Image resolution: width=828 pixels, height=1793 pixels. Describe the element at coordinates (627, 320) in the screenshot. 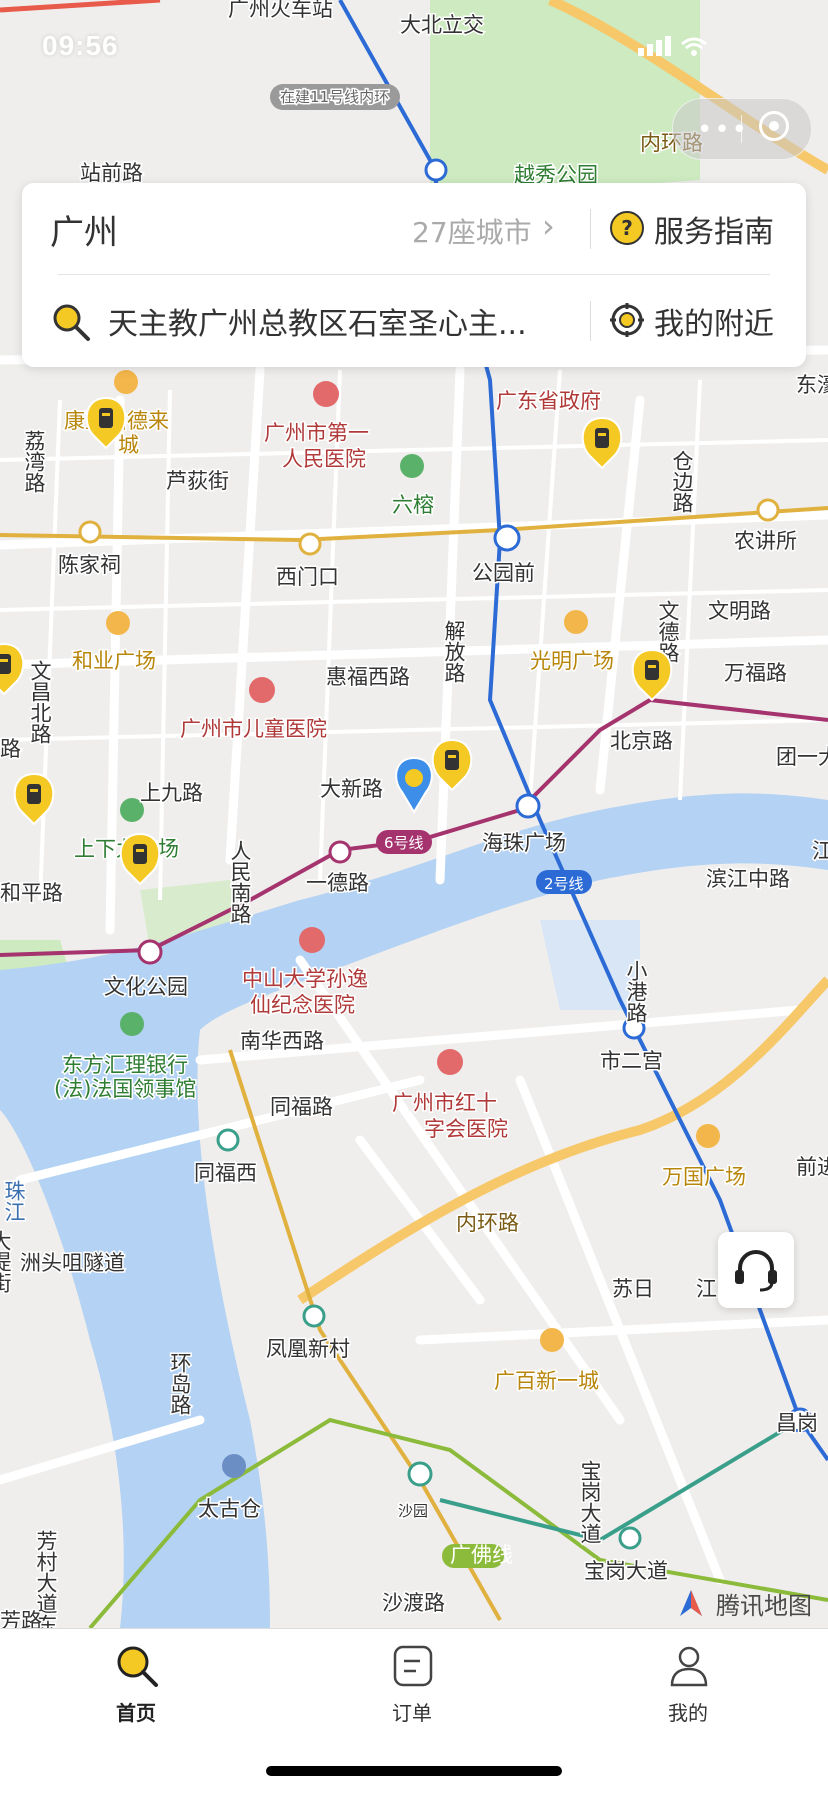

I see `locate-icon` at that location.